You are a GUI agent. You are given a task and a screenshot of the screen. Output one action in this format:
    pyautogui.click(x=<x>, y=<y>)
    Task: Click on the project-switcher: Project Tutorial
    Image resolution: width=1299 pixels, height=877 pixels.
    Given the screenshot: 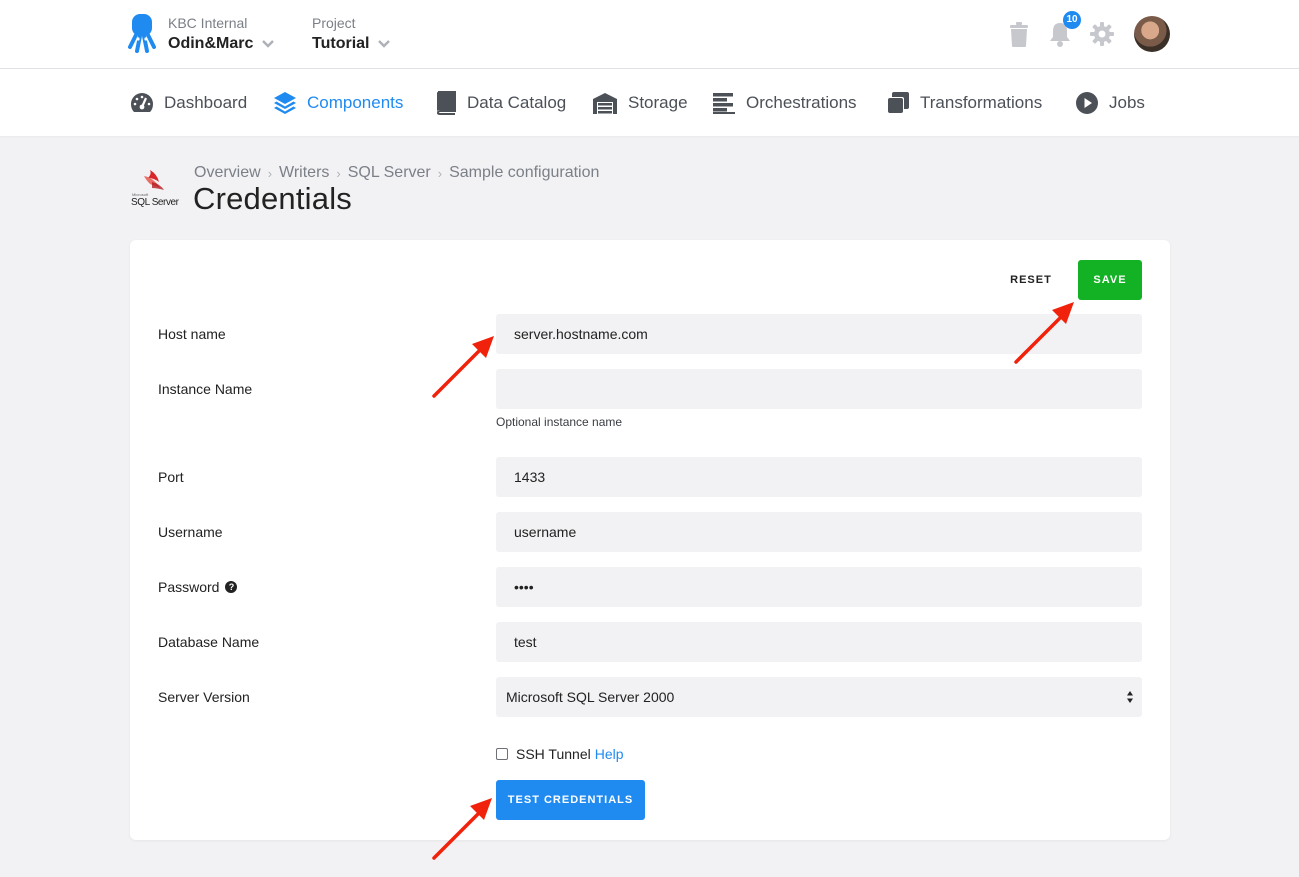 What is the action you would take?
    pyautogui.click(x=351, y=34)
    